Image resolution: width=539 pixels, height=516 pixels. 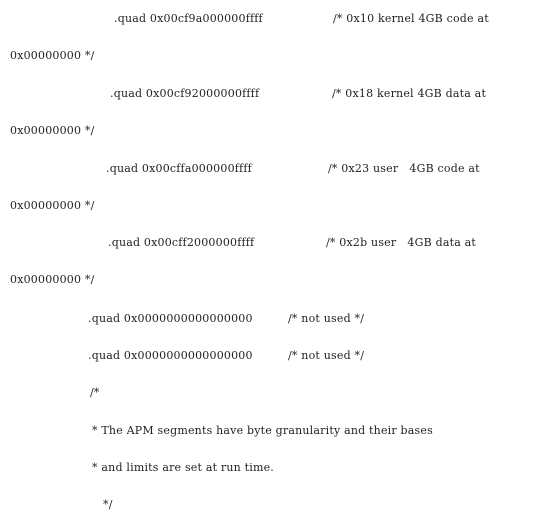 I want to click on comment-continuation-4: 0x00000000 */, so click(x=52, y=279).